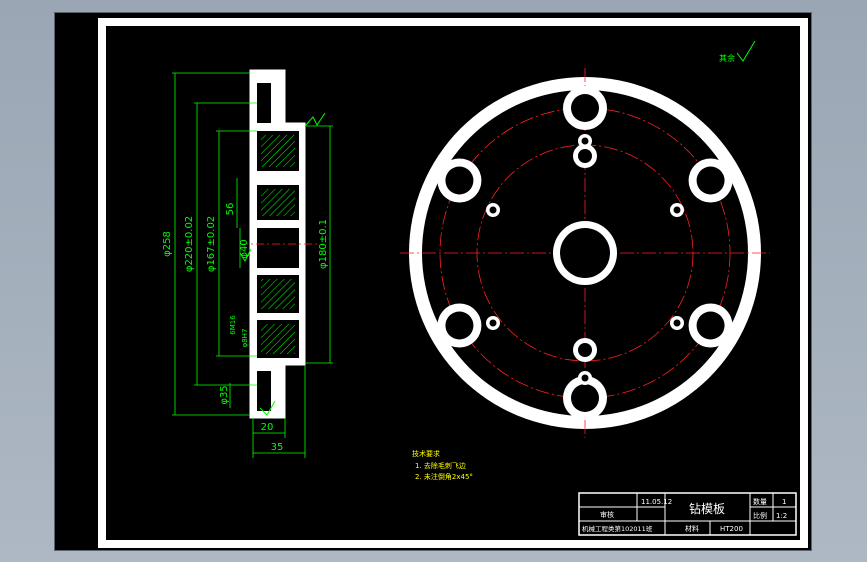  What do you see at coordinates (245, 338) in the screenshot?
I see `dim-ref: φ8H7` at bounding box center [245, 338].